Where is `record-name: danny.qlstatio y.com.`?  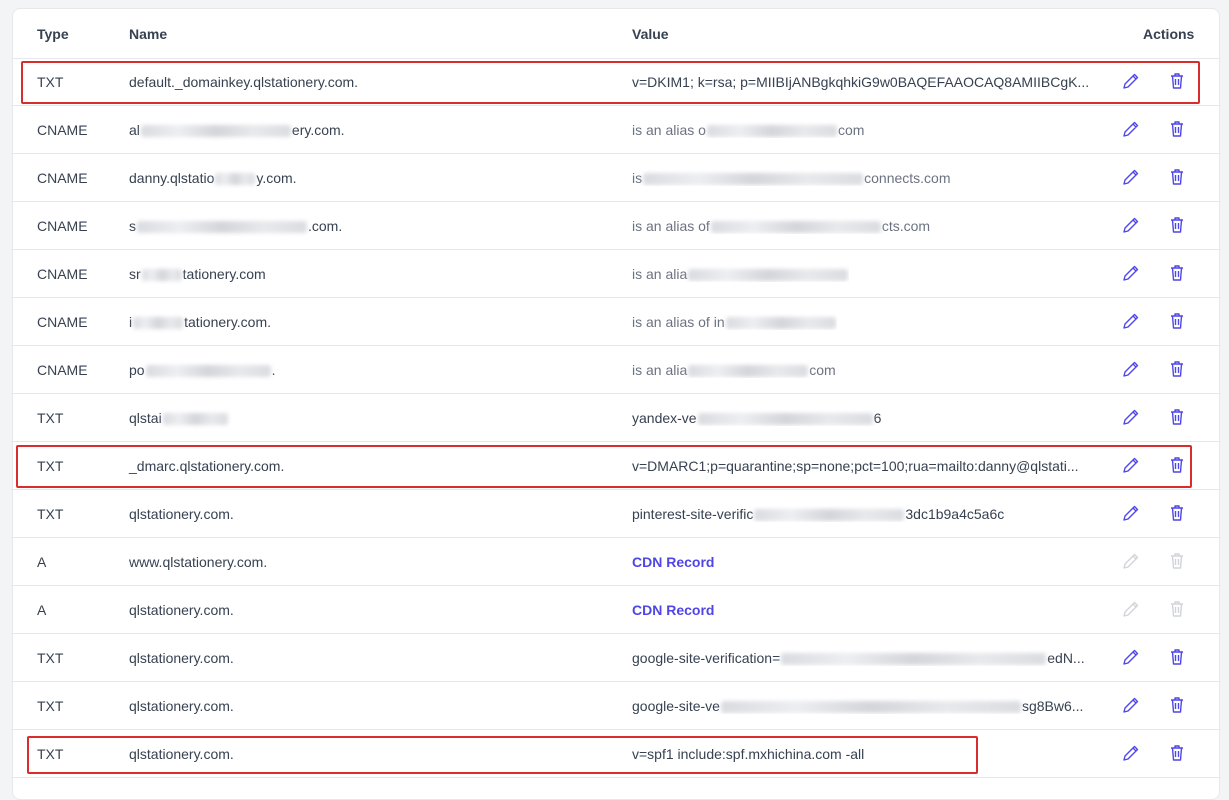
record-name: danny.qlstatio y.com. is located at coordinates (213, 178).